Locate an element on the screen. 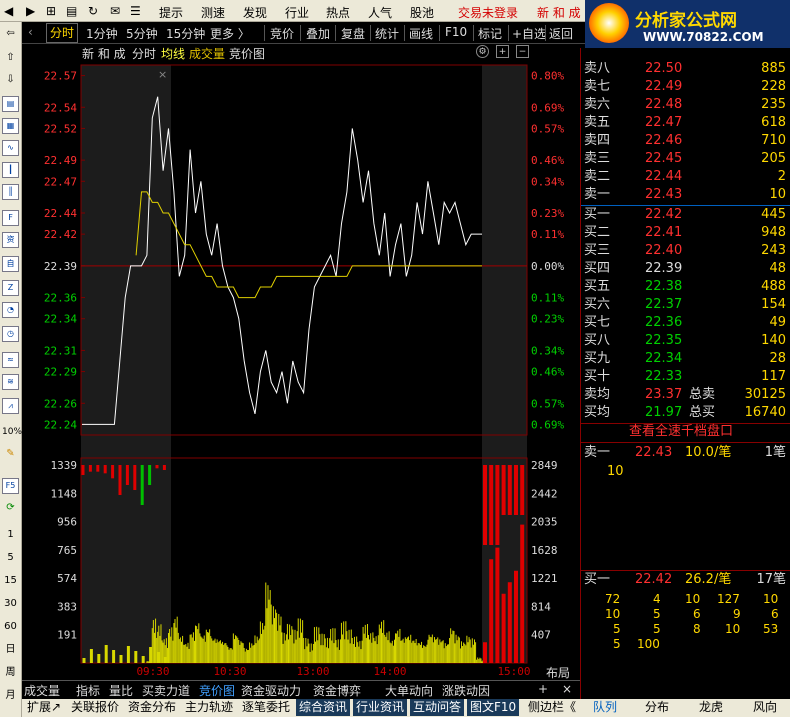  period-1: 1 is located at coordinates (10, 535).